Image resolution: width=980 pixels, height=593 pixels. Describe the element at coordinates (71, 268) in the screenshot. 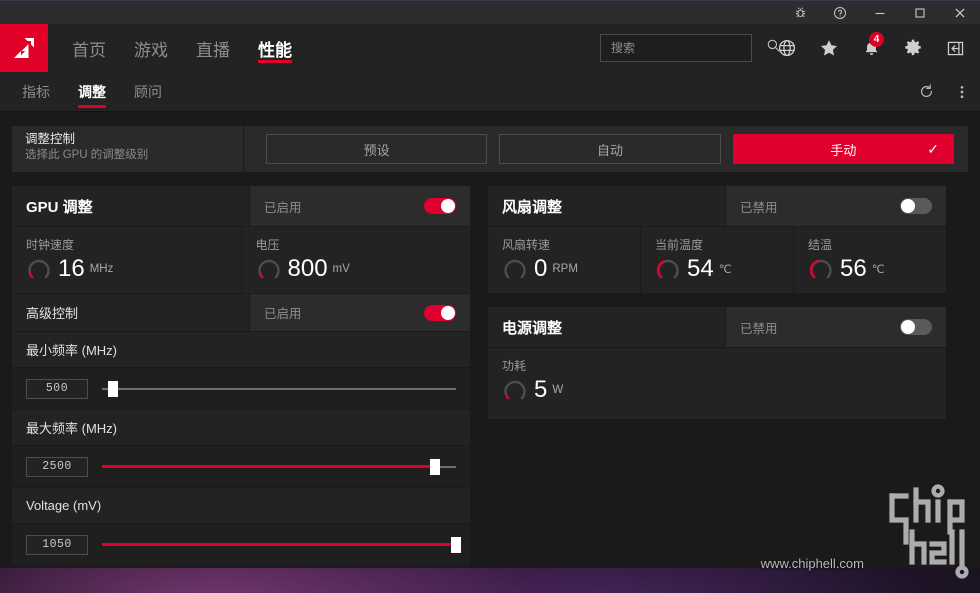

I see `metric-number: 16` at that location.